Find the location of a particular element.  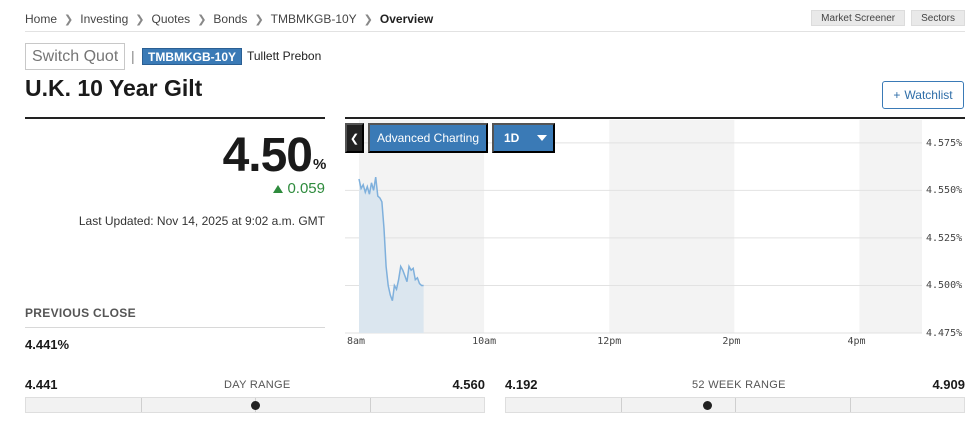

x-tick-label: 10am is located at coordinates (484, 341).